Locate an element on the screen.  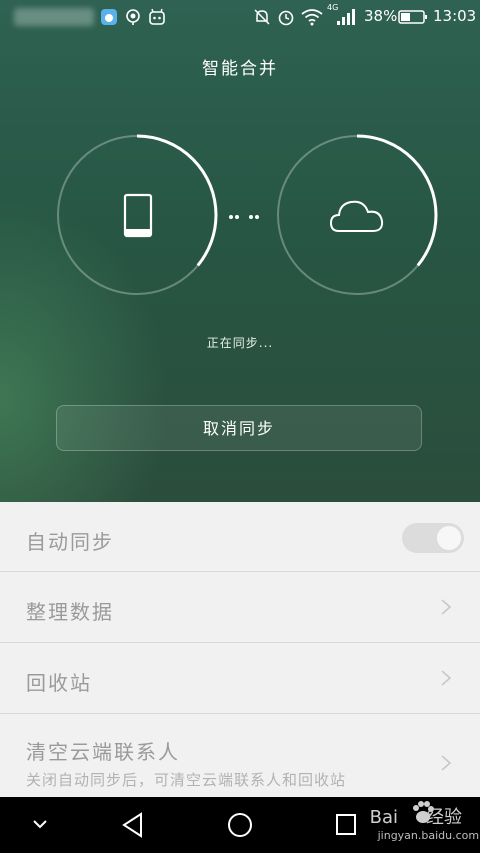
auto-sync-label: 自动同步 is located at coordinates (70, 542).